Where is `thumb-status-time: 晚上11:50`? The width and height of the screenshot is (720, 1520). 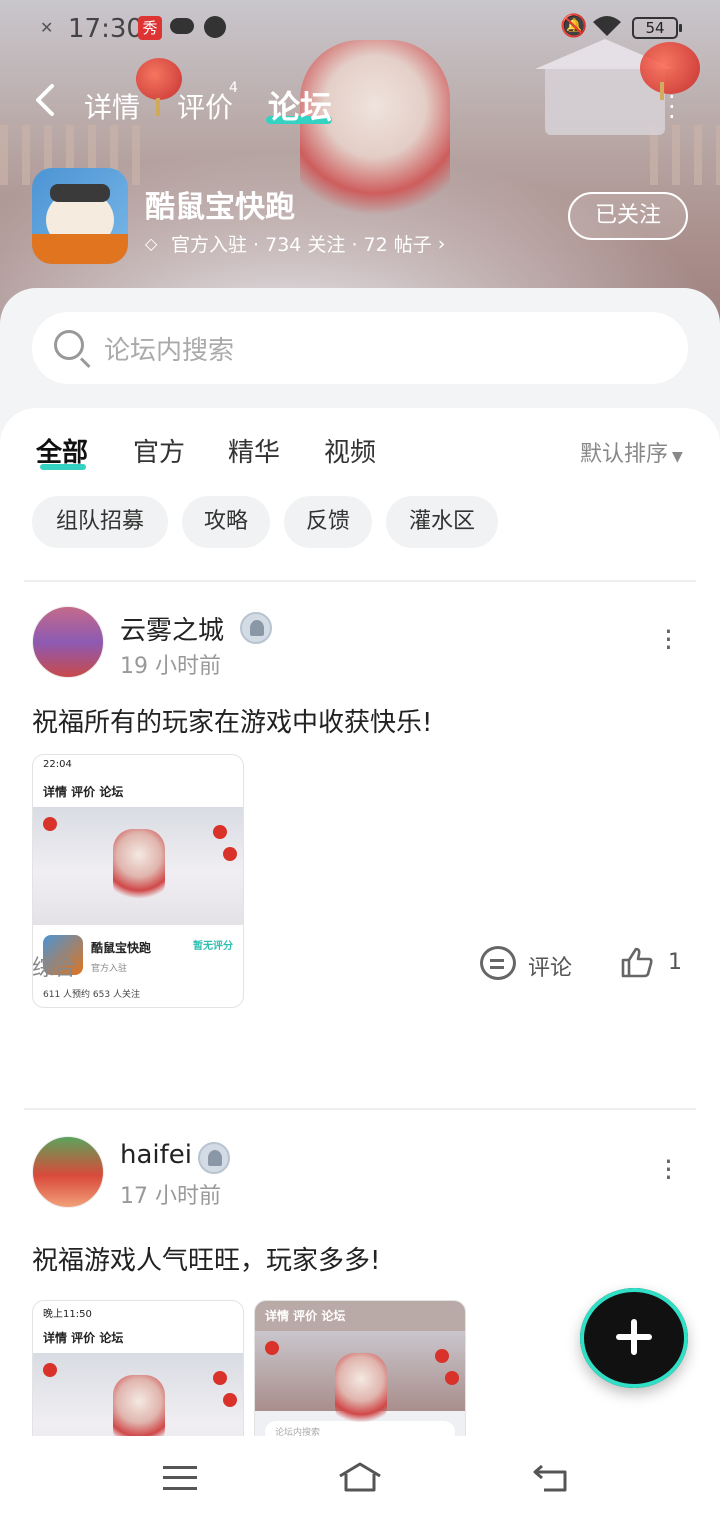
thumb-status-time: 晚上11:50 is located at coordinates (67, 1314).